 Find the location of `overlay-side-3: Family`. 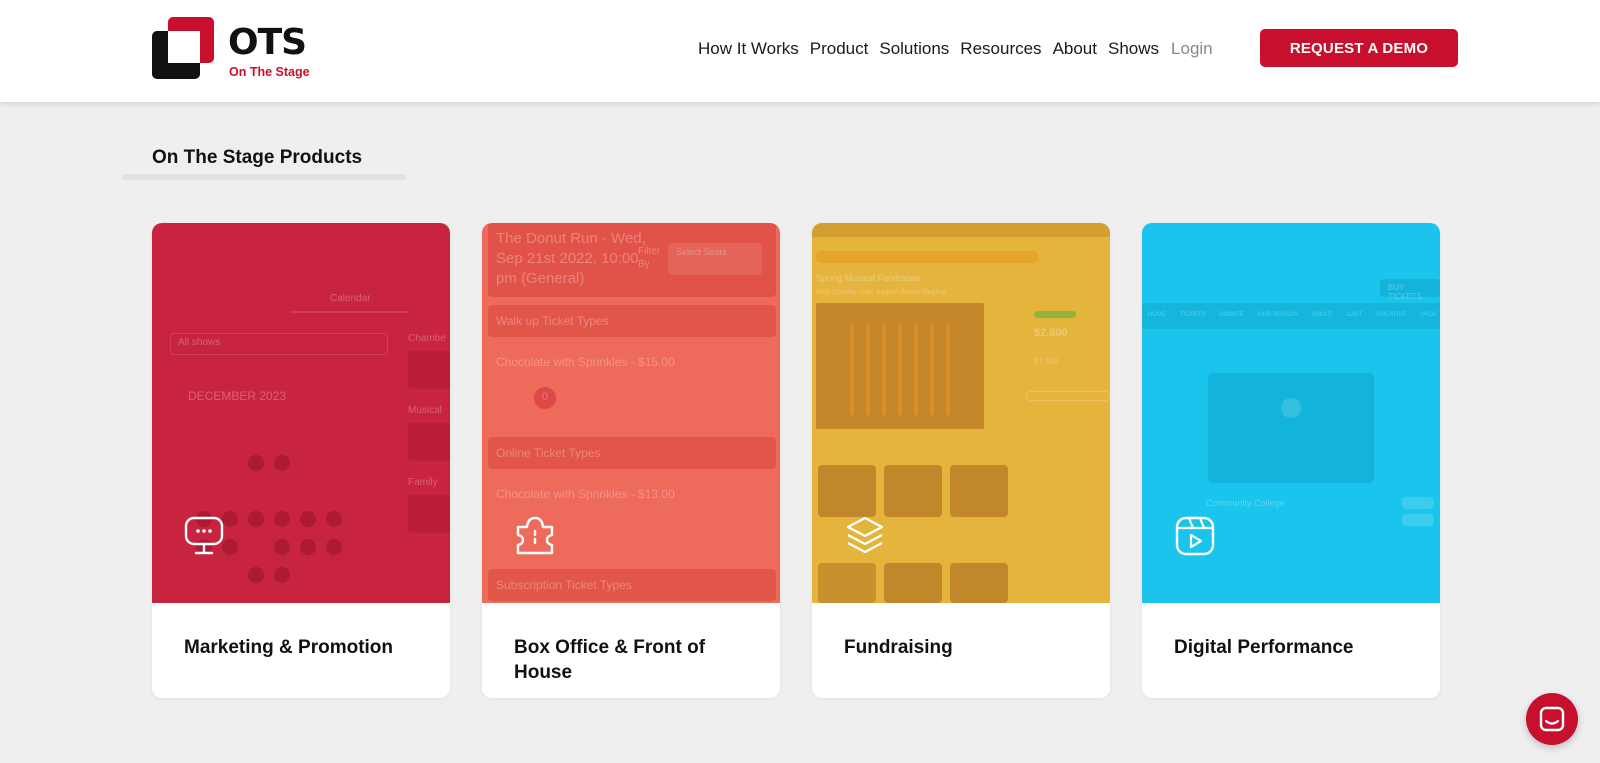

overlay-side-3: Family is located at coordinates (423, 482).